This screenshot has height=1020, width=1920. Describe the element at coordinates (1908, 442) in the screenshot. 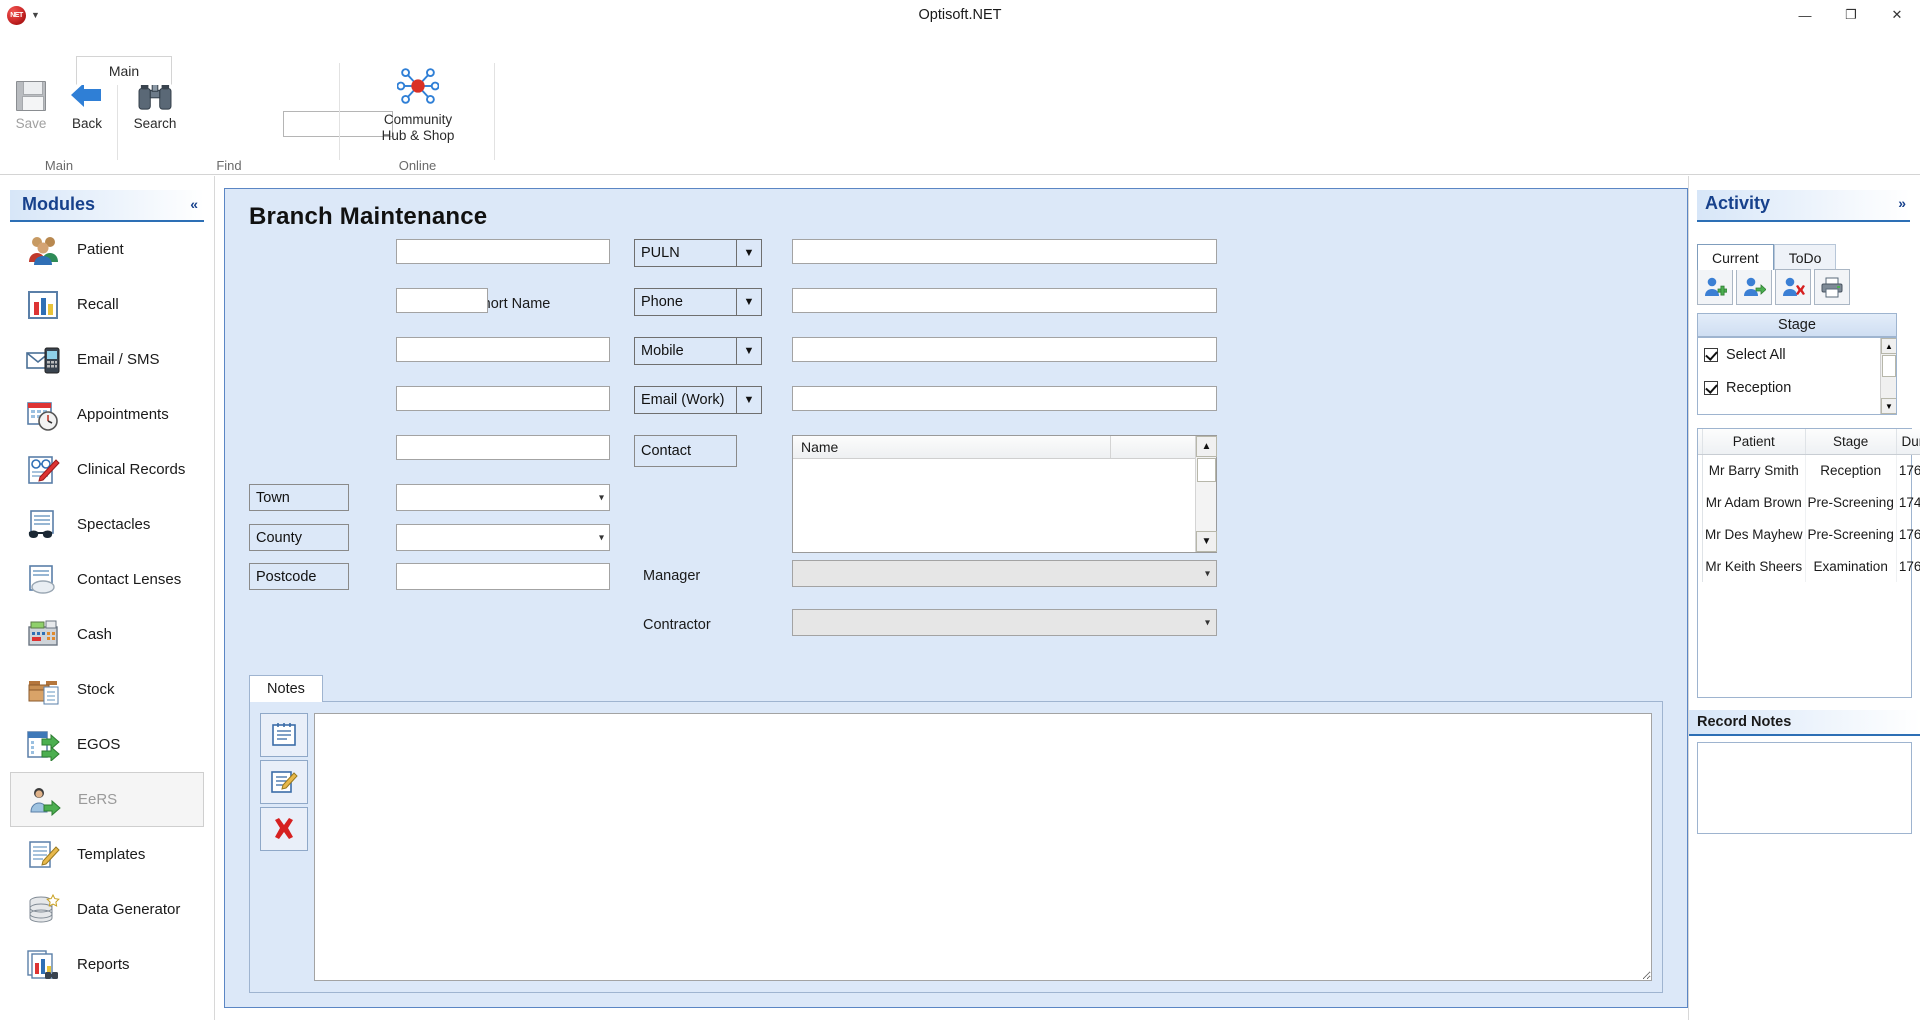

I see `col-duration: Duration` at that location.